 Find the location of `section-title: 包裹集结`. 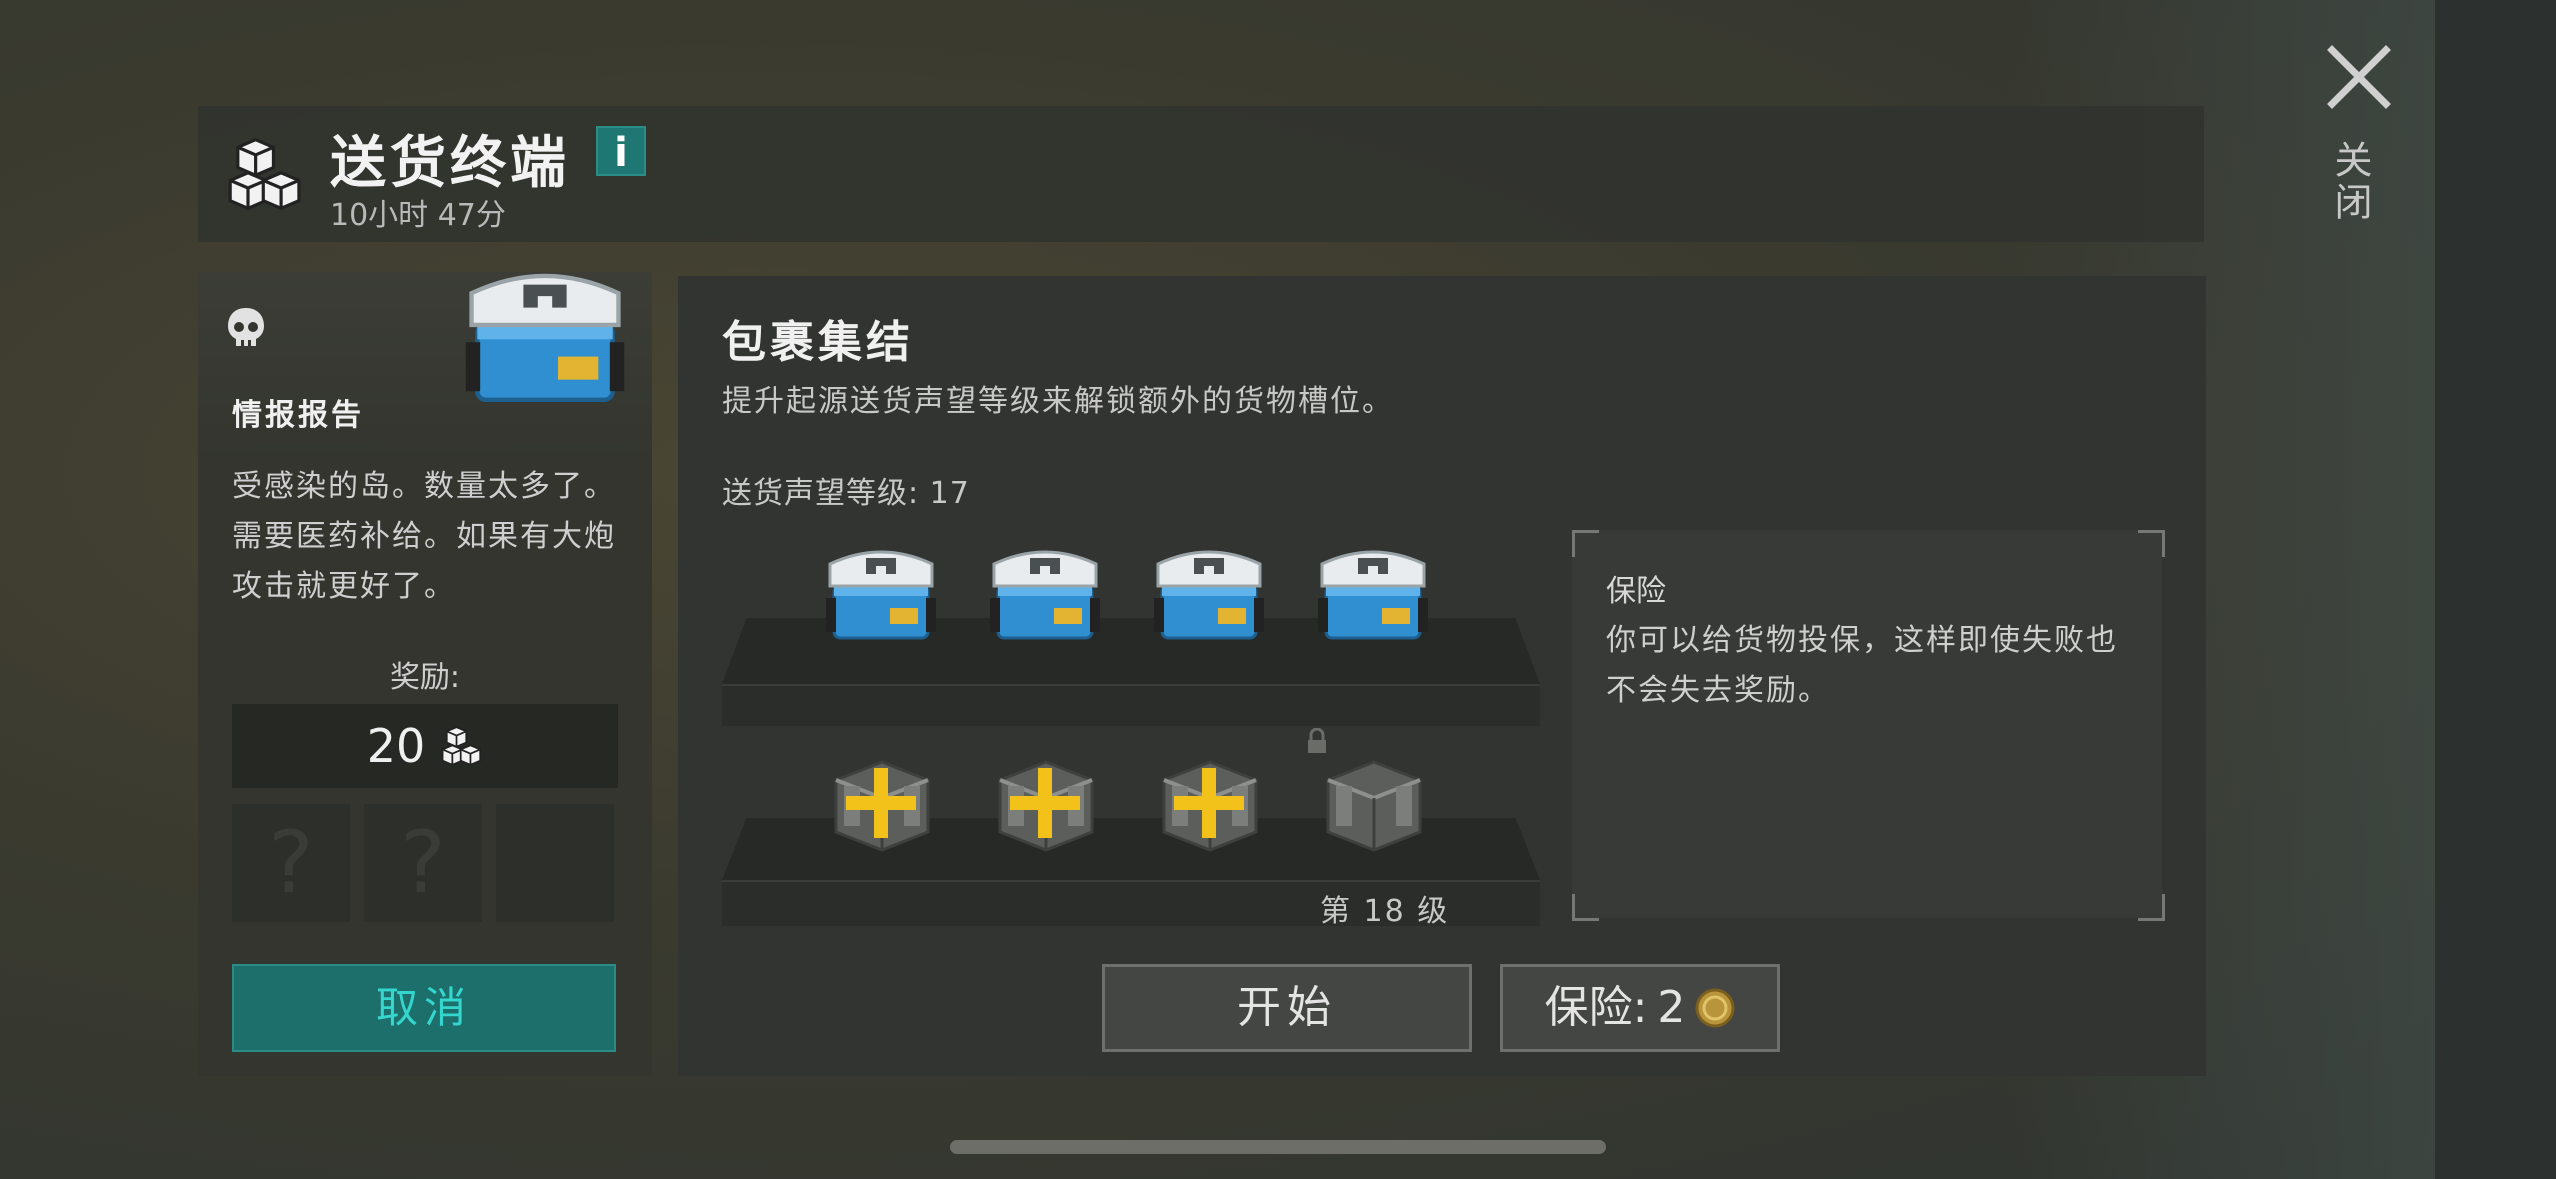

section-title: 包裹集结 is located at coordinates (818, 342).